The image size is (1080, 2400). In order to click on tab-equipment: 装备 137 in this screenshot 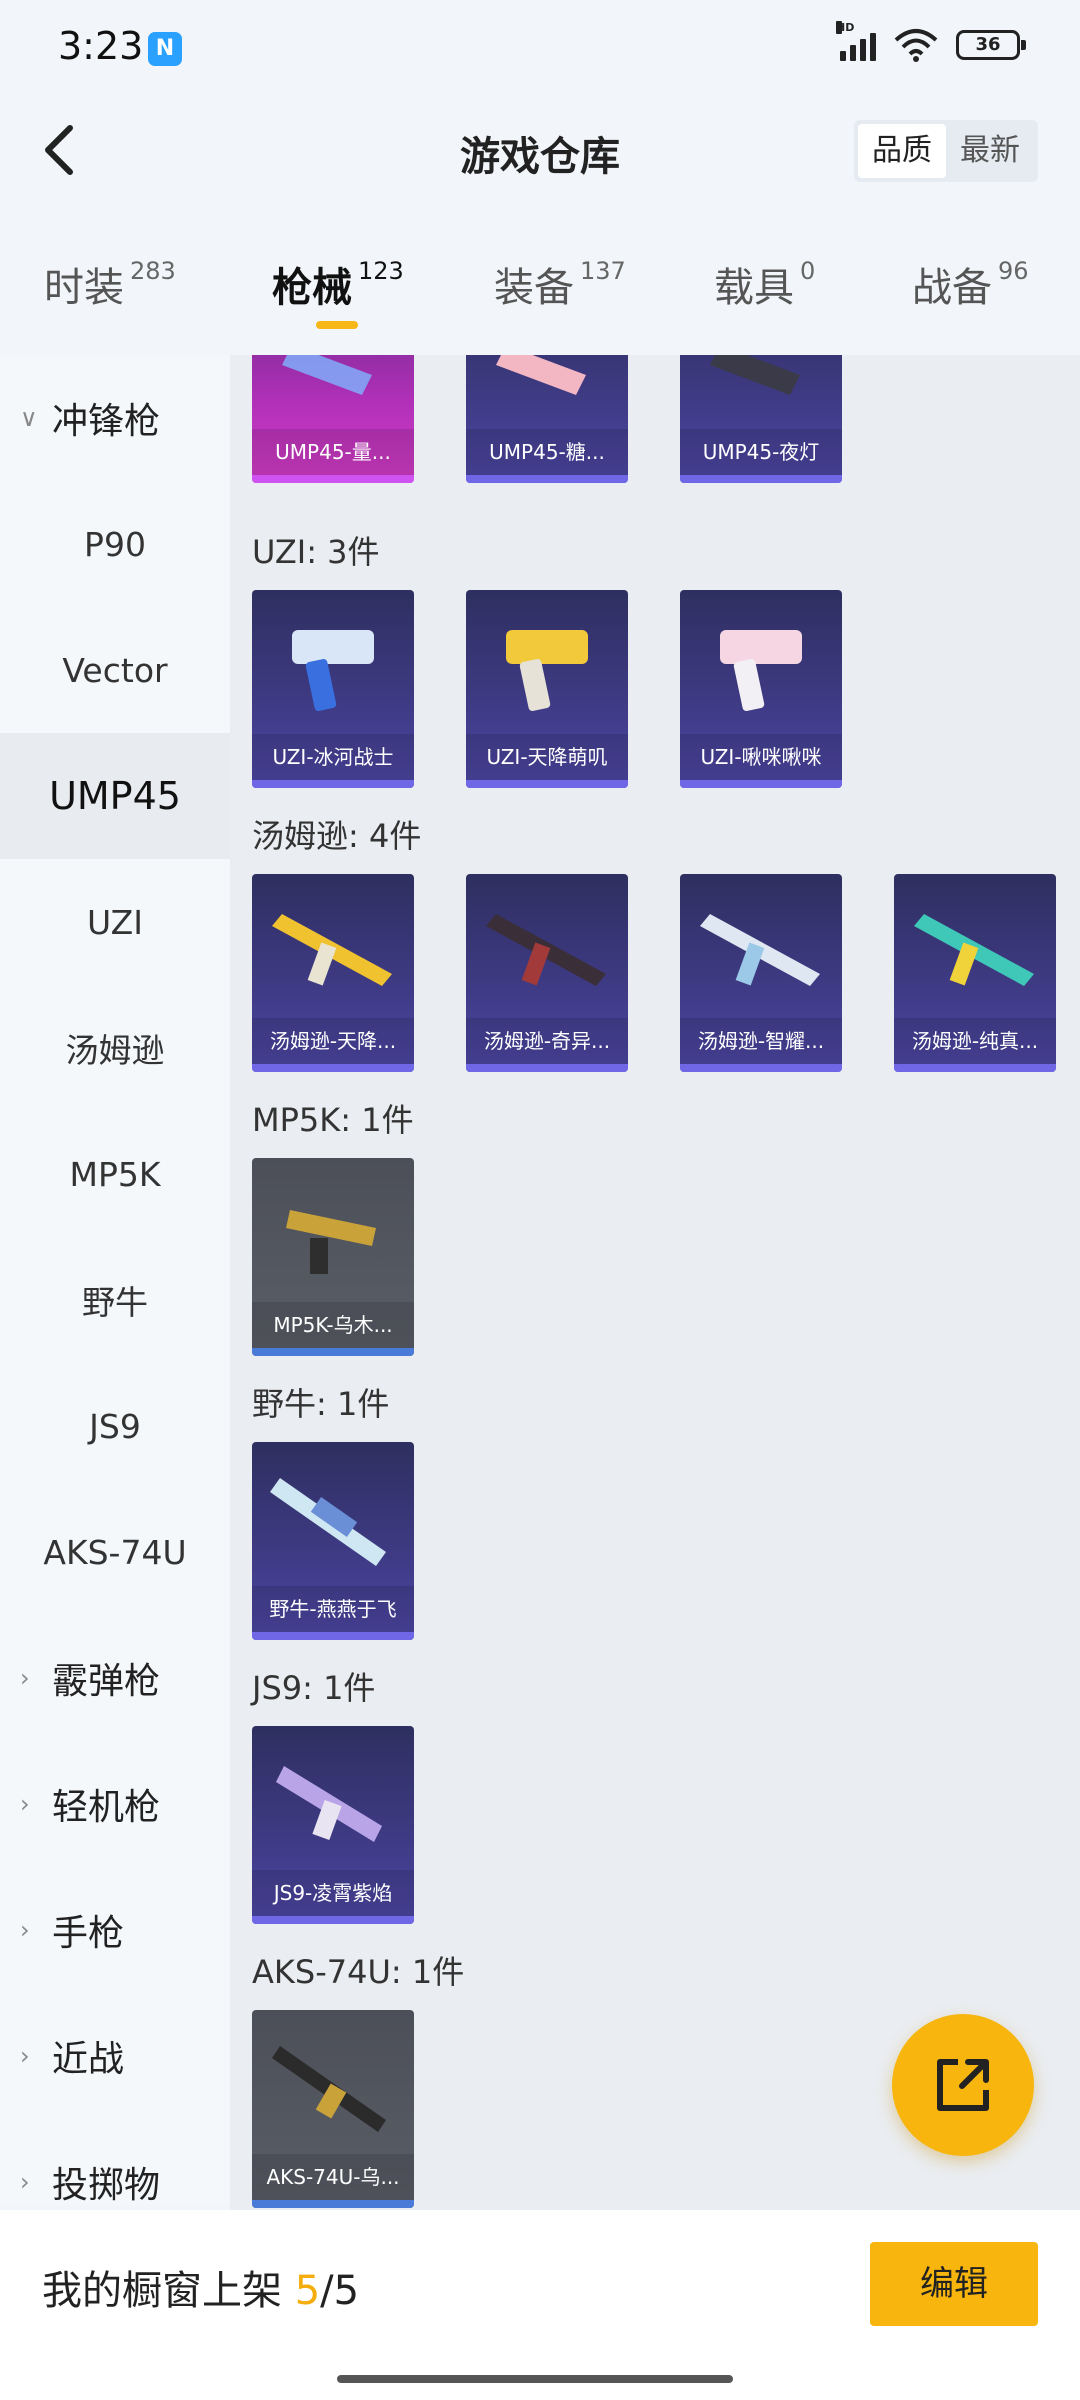, I will do `click(560, 284)`.